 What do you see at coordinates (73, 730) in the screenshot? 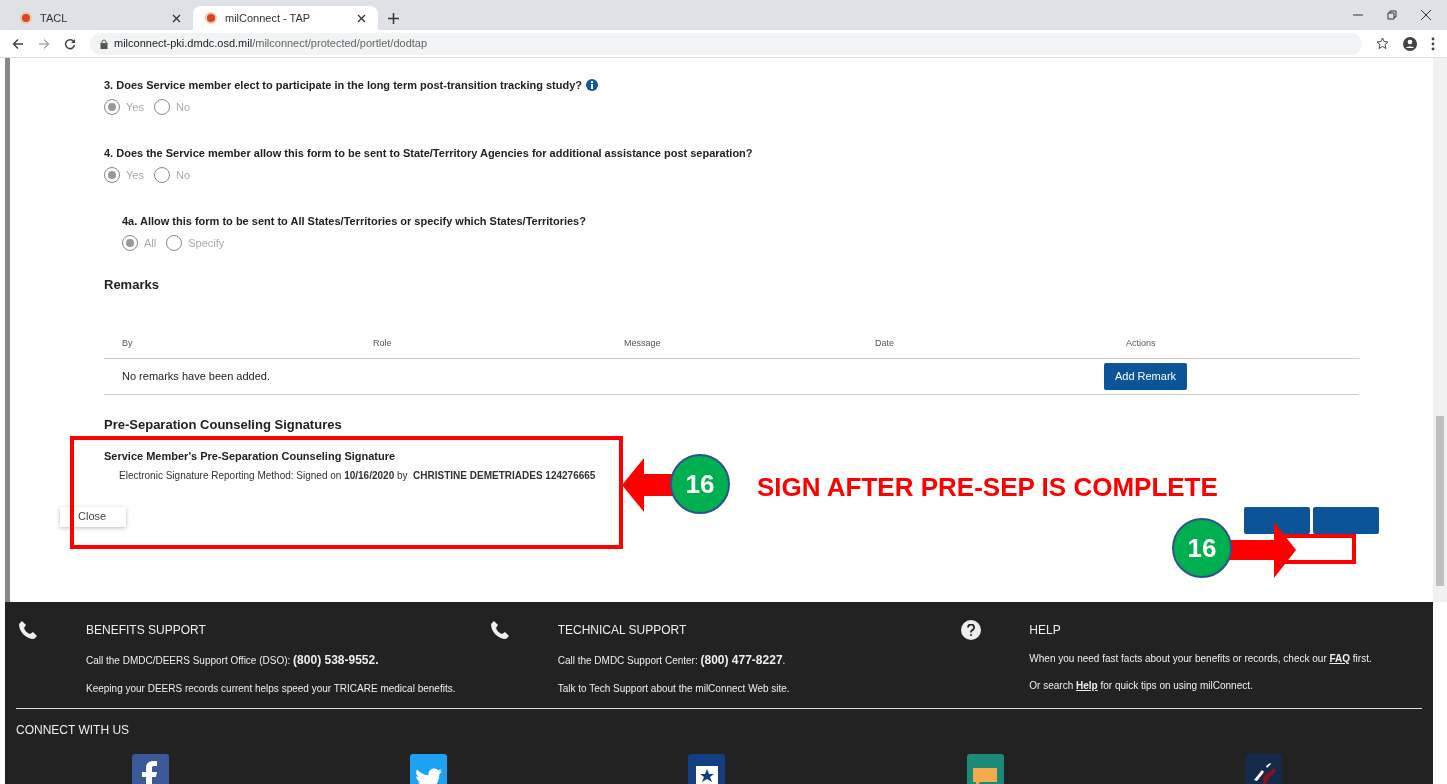
I see `footer-heading: CONNECT WITH US` at bounding box center [73, 730].